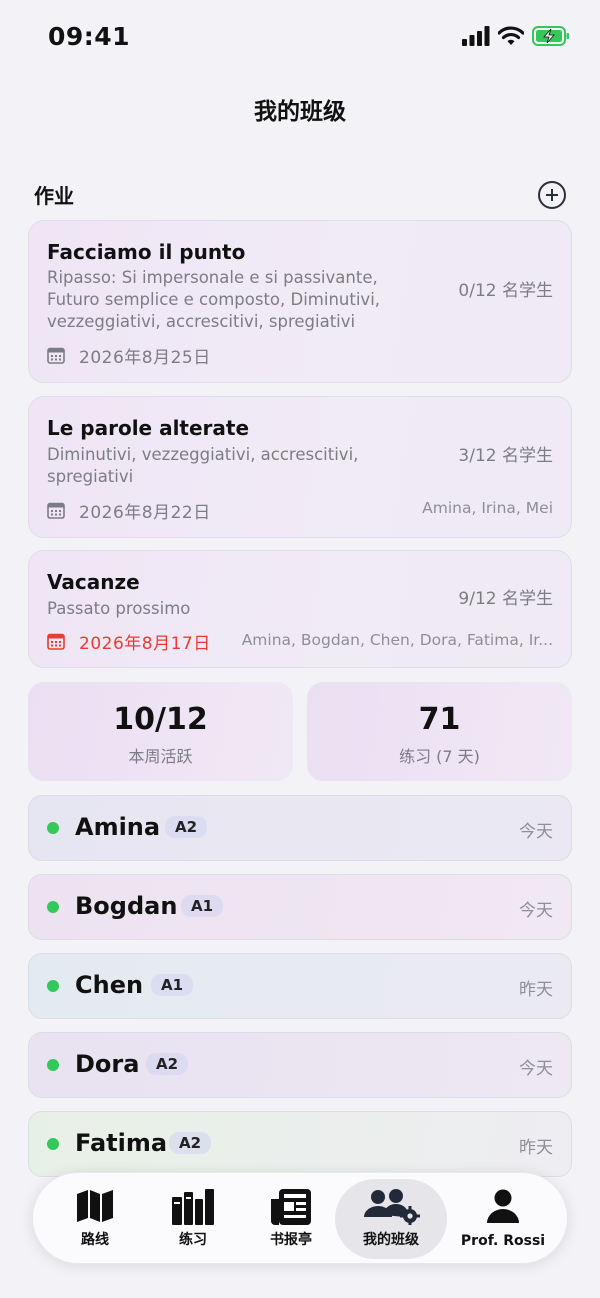 The height and width of the screenshot is (1298, 600). I want to click on stat-card-practice: 71 练习 (7 天), so click(439, 731).